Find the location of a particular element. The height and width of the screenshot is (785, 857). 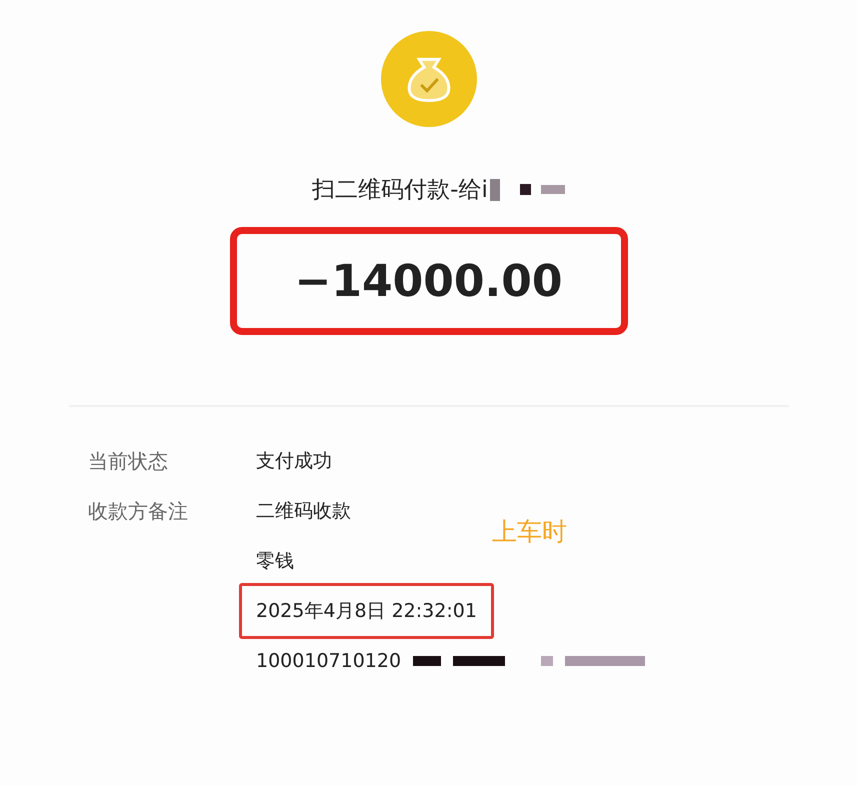

money-bag-icon is located at coordinates (429, 79).